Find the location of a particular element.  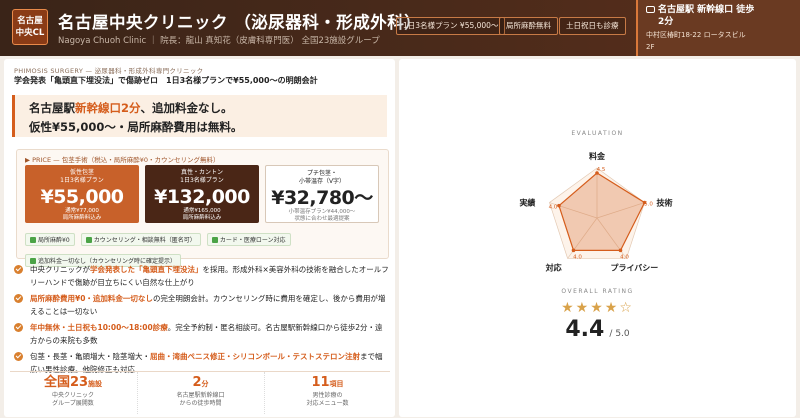

anesthesia-badge: 局所麻酔無料 is located at coordinates (528, 26).